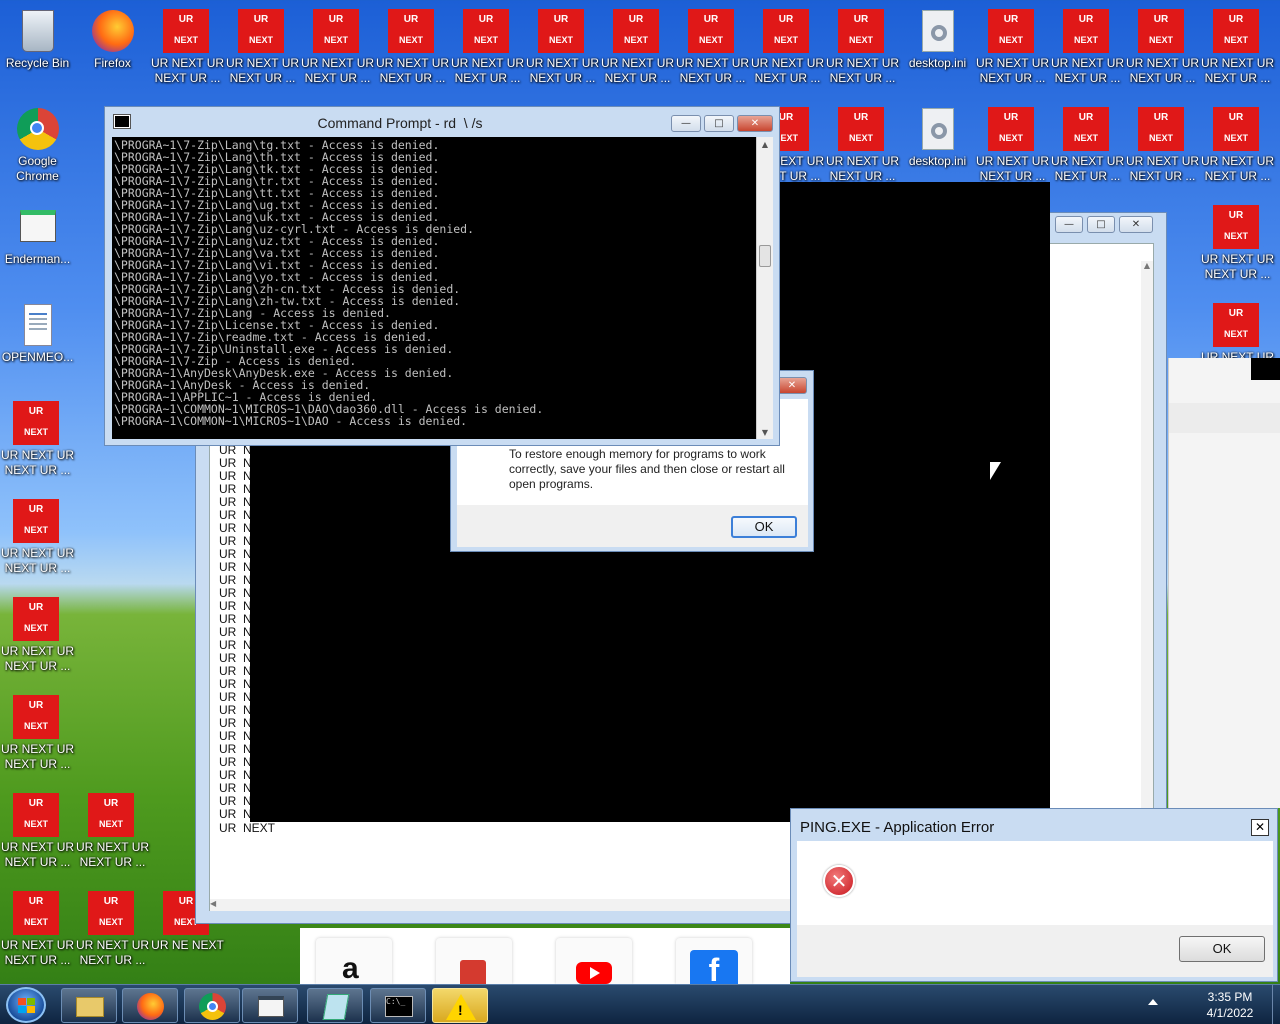  What do you see at coordinates (112, 50) in the screenshot?
I see `desktop-icon-firefox: Firefox` at bounding box center [112, 50].